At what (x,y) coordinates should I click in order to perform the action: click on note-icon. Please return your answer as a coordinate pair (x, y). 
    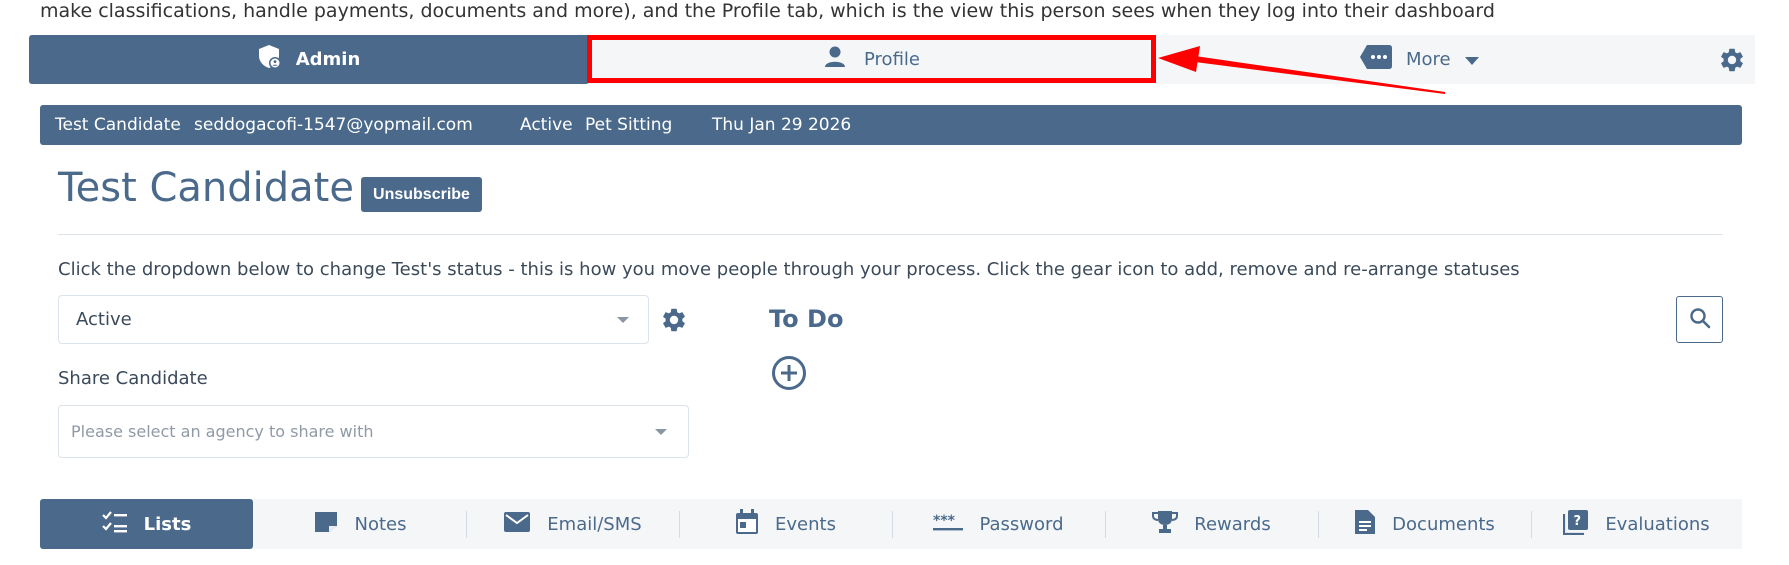
    Looking at the image, I should click on (326, 524).